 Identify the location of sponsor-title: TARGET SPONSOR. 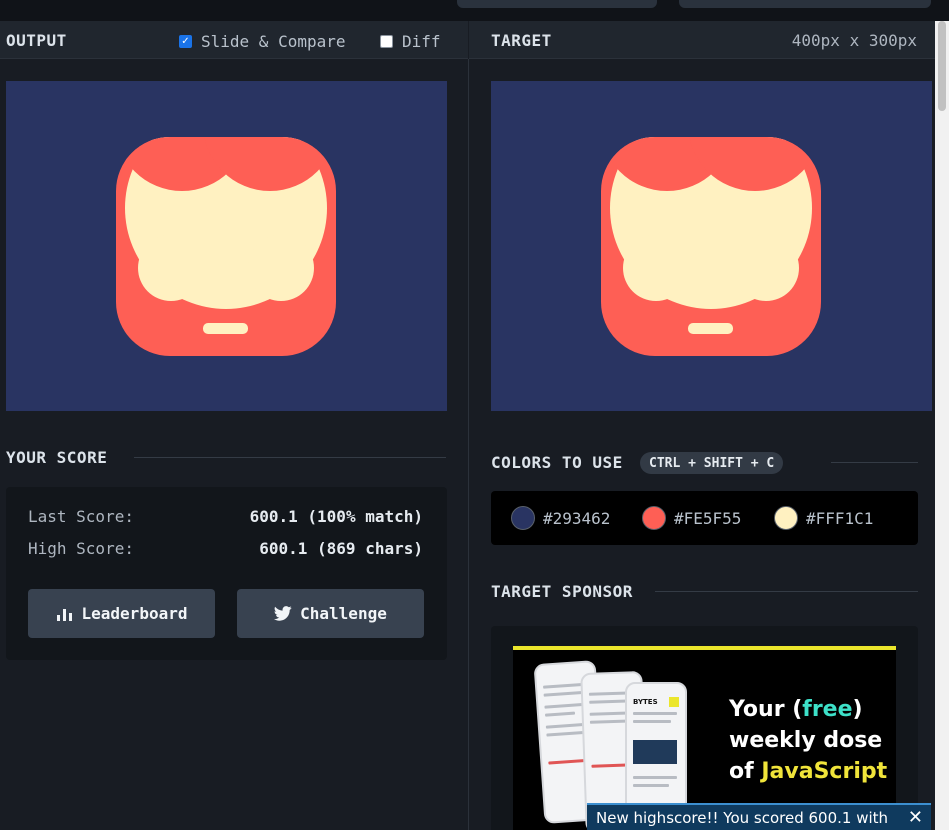
(562, 591).